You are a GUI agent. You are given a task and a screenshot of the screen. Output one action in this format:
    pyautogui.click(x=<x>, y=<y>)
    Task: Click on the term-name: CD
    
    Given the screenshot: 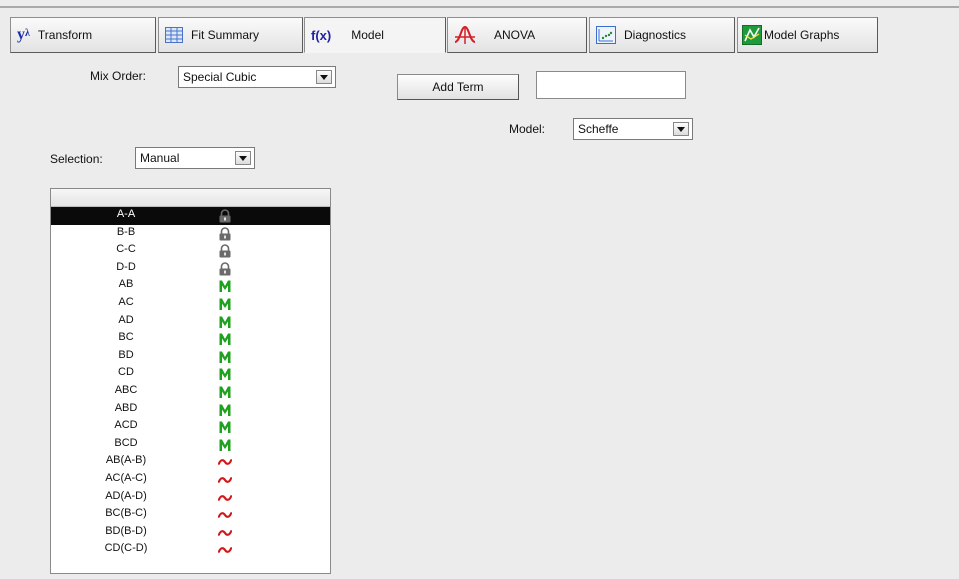 What is the action you would take?
    pyautogui.click(x=126, y=372)
    